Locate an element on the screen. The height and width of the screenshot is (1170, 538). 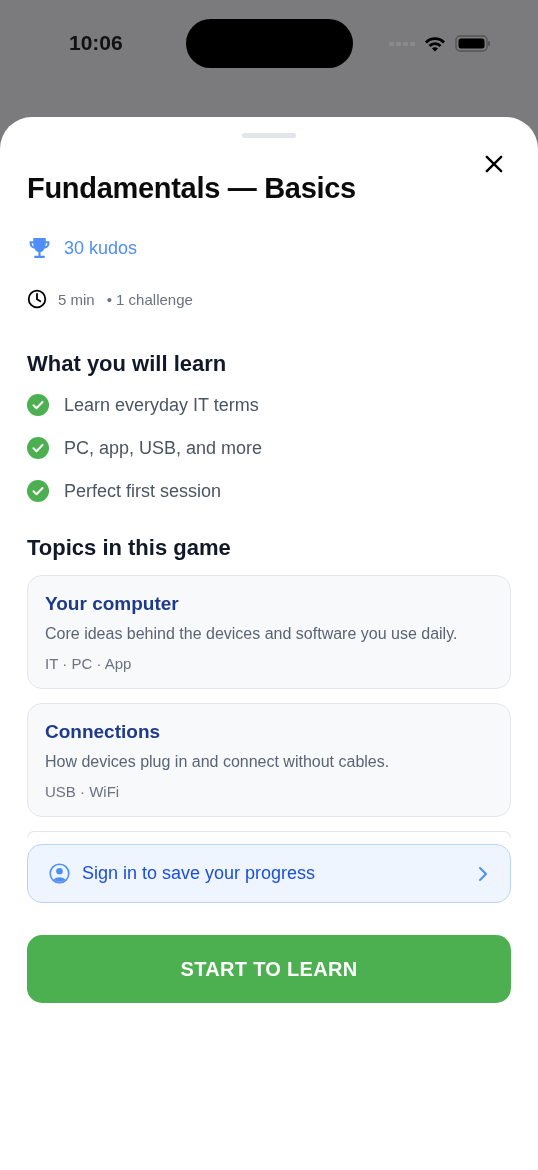
section-heading: Topics in this game is located at coordinates (129, 548).